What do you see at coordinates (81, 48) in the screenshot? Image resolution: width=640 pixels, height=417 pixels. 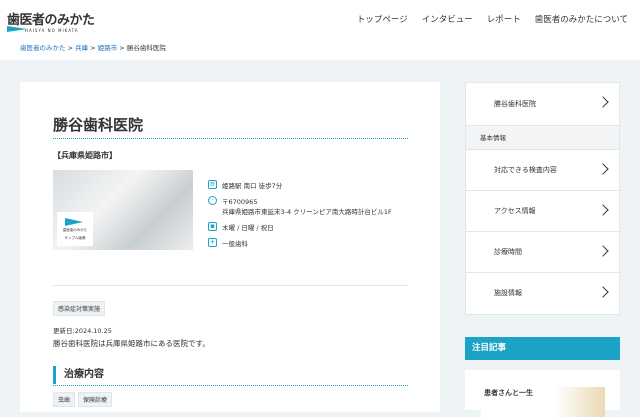 I see `breadcrumb-prefecture: 兵庫` at bounding box center [81, 48].